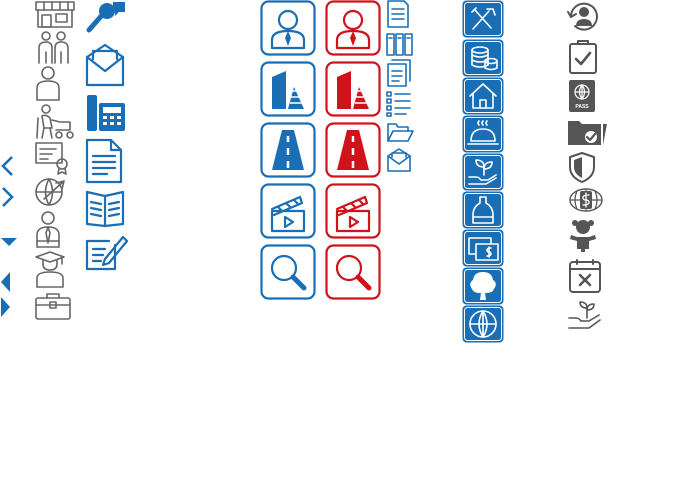 The height and width of the screenshot is (500, 700). Describe the element at coordinates (483, 172) in the screenshot. I see `plant-hand-icon` at that location.